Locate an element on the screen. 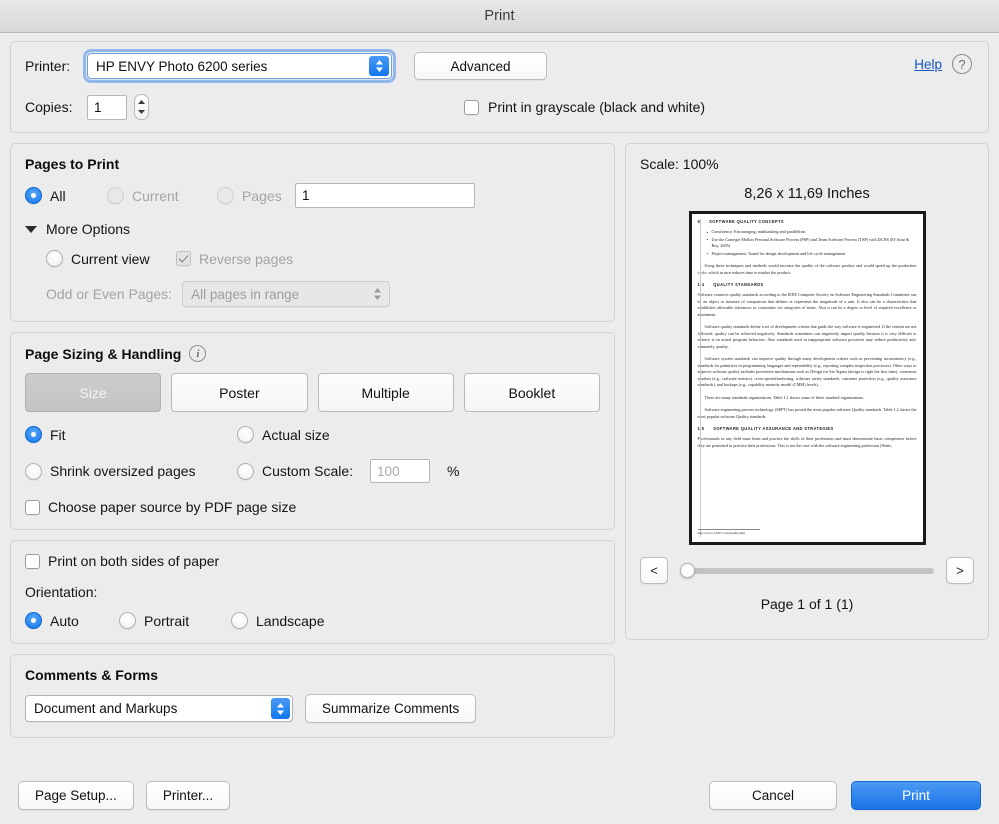 This screenshot has width=999, height=824. page-count-text: Page 1 of 1 (1) is located at coordinates (807, 604).